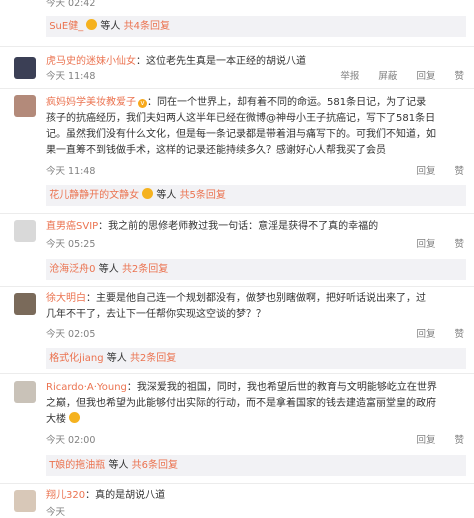 The image size is (474, 518). Describe the element at coordinates (72, 226) in the screenshot. I see `comment-author: 直男癌SVIP` at that location.